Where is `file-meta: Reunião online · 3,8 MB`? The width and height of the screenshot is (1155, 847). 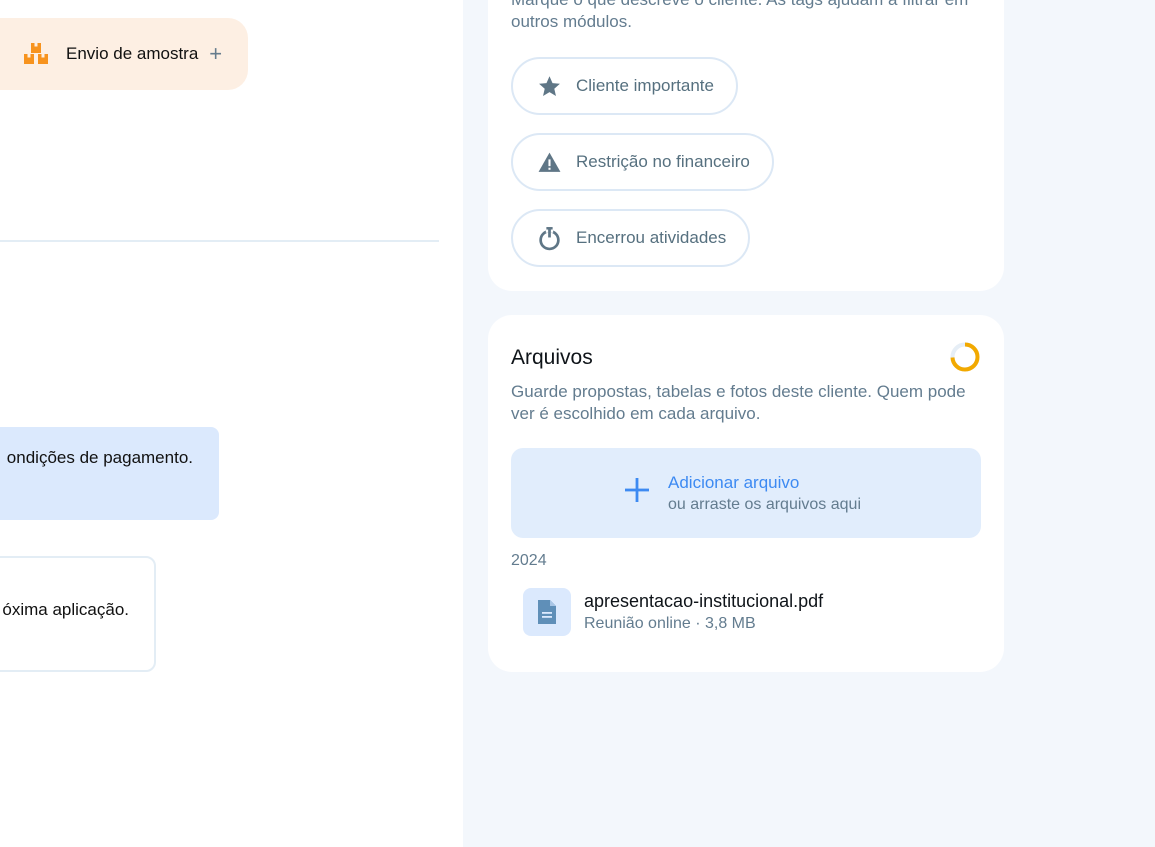
file-meta: Reunião online · 3,8 MB is located at coordinates (670, 623).